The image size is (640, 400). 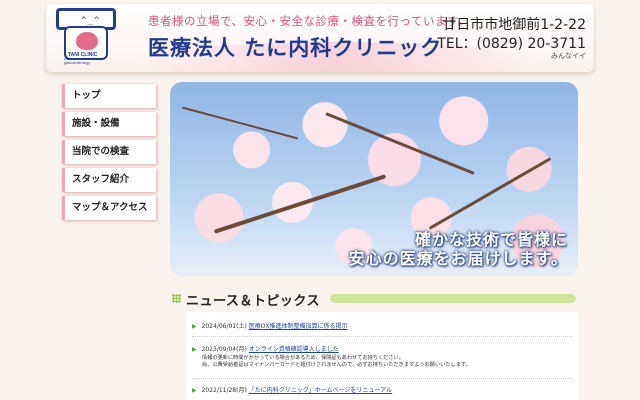 I want to click on logo-subtitle: internal medicine & gastroenterology, so click(x=79, y=61).